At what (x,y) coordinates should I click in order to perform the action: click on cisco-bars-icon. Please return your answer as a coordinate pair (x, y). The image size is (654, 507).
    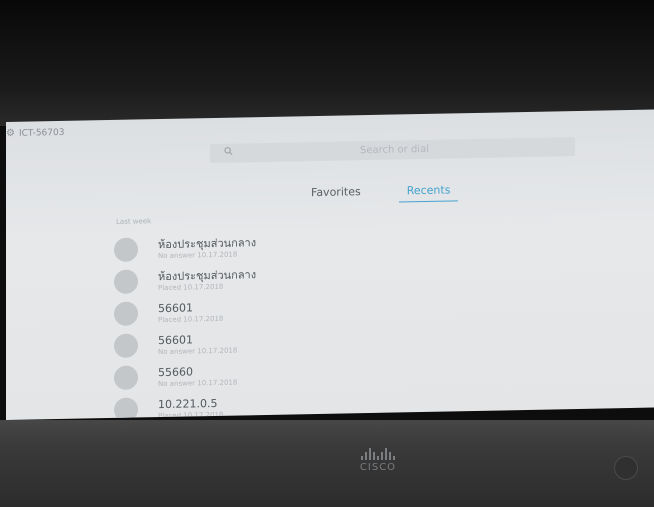
    Looking at the image, I should click on (378, 454).